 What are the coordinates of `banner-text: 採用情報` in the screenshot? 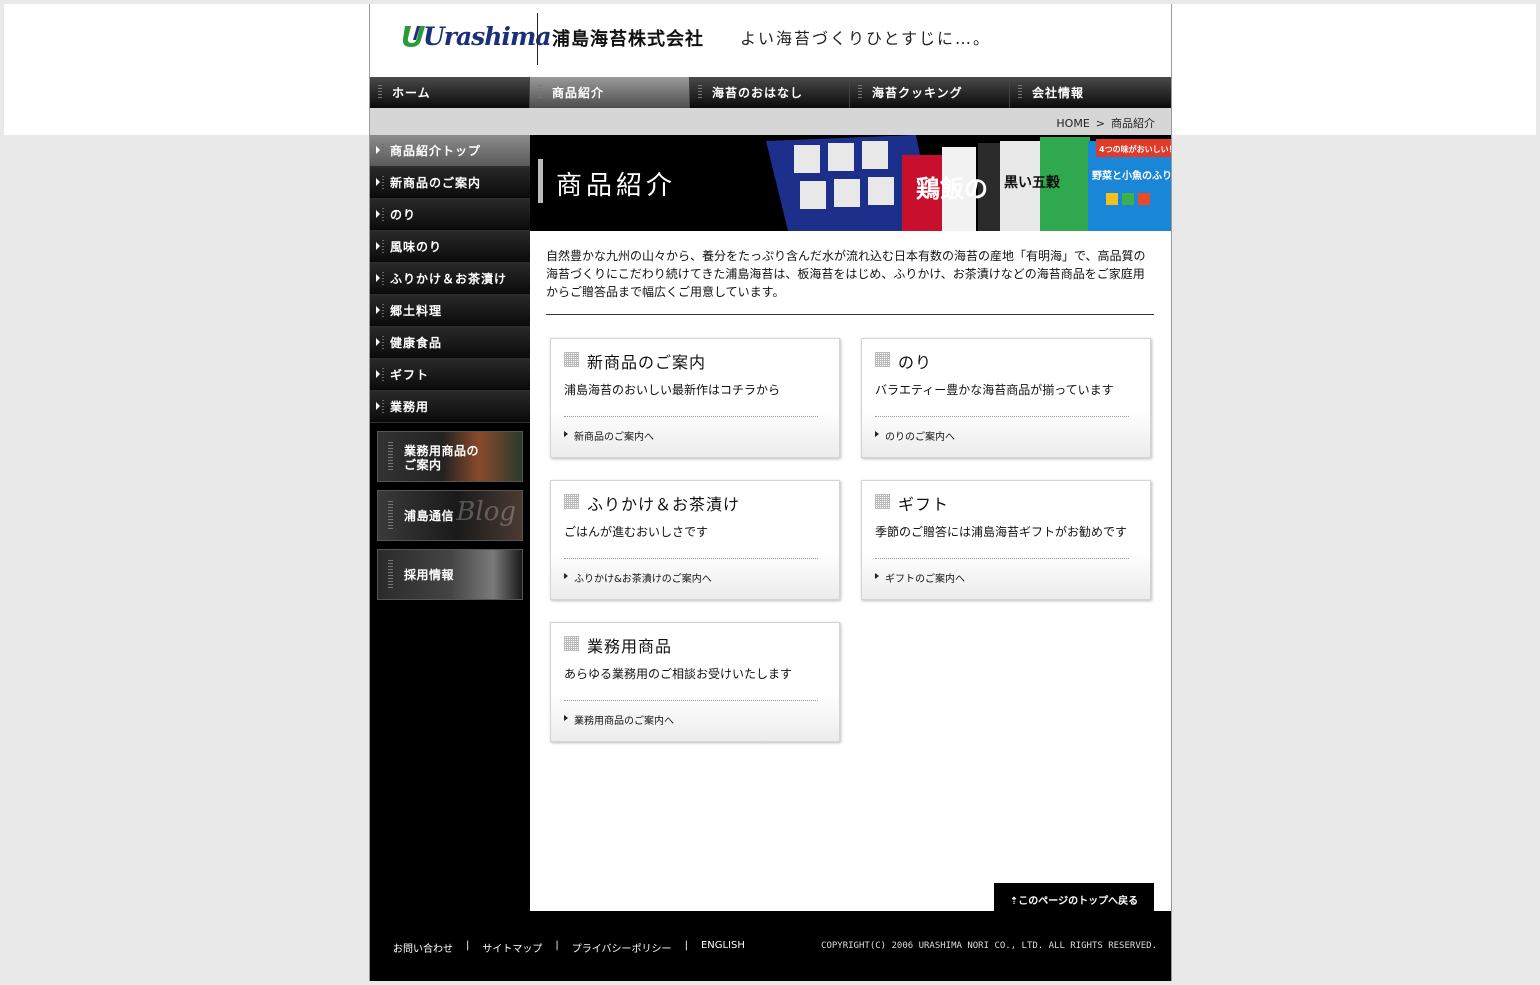 It's located at (429, 575).